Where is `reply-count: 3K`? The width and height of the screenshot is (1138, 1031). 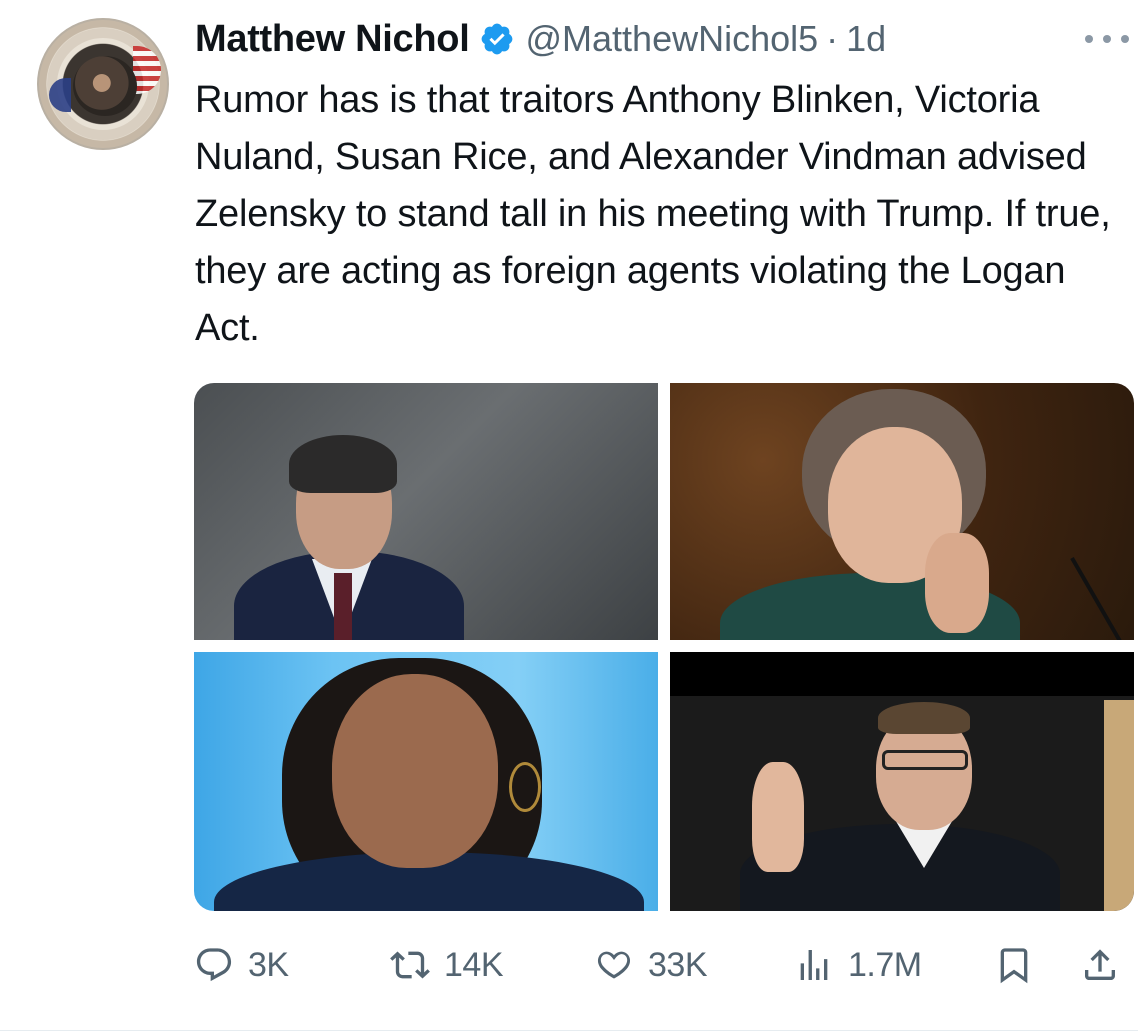 reply-count: 3K is located at coordinates (268, 964).